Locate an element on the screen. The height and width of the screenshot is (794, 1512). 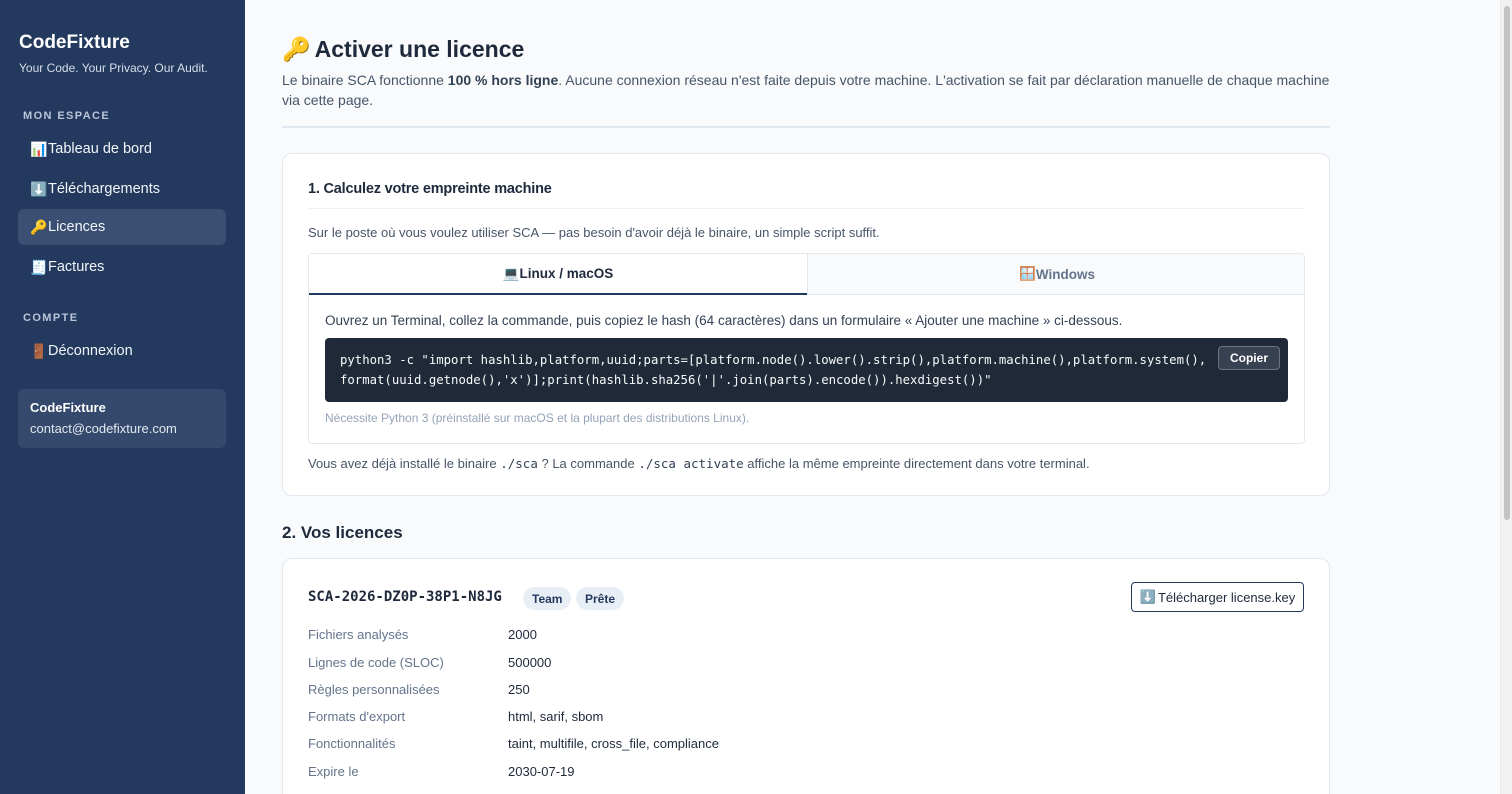
sidebar-item-label: Téléchargements is located at coordinates (104, 189).